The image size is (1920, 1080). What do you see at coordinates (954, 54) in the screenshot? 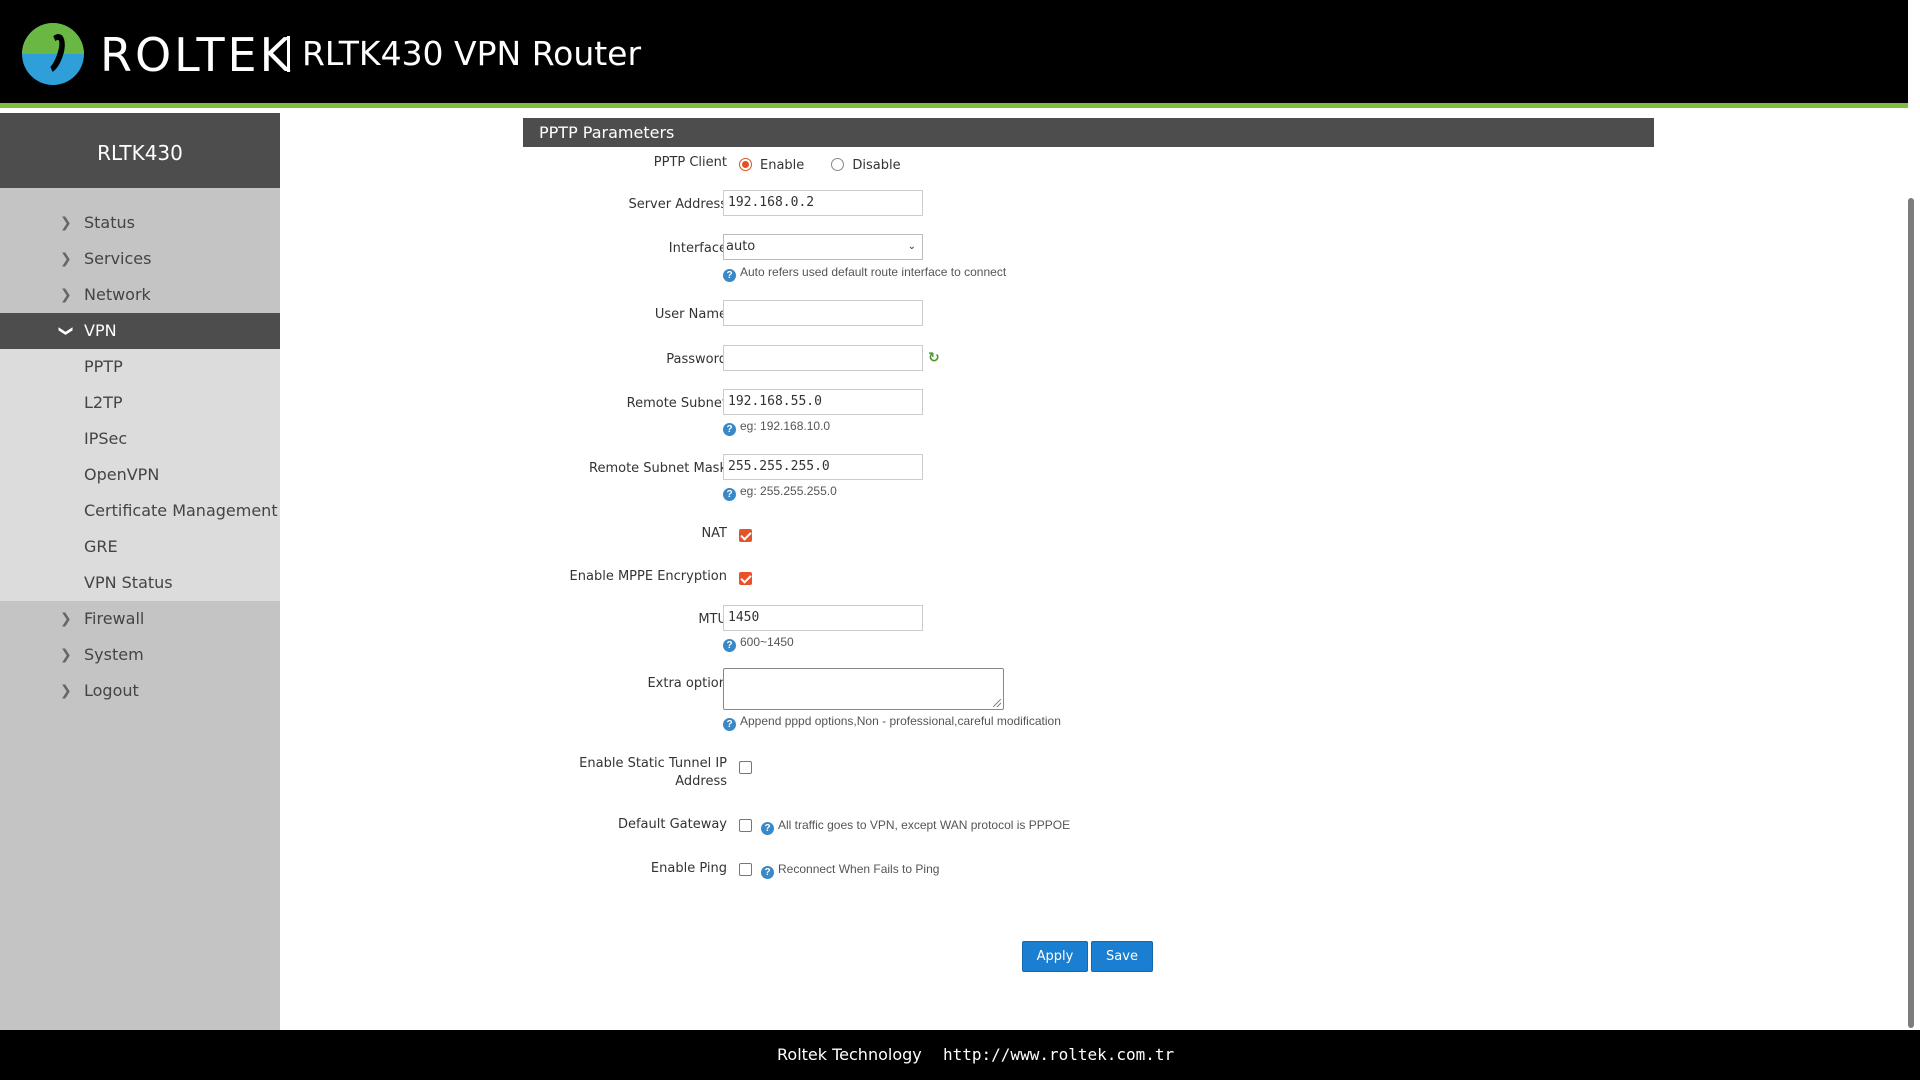
I see `top-header: ROLTEK RLTK430 VPN Router` at bounding box center [954, 54].